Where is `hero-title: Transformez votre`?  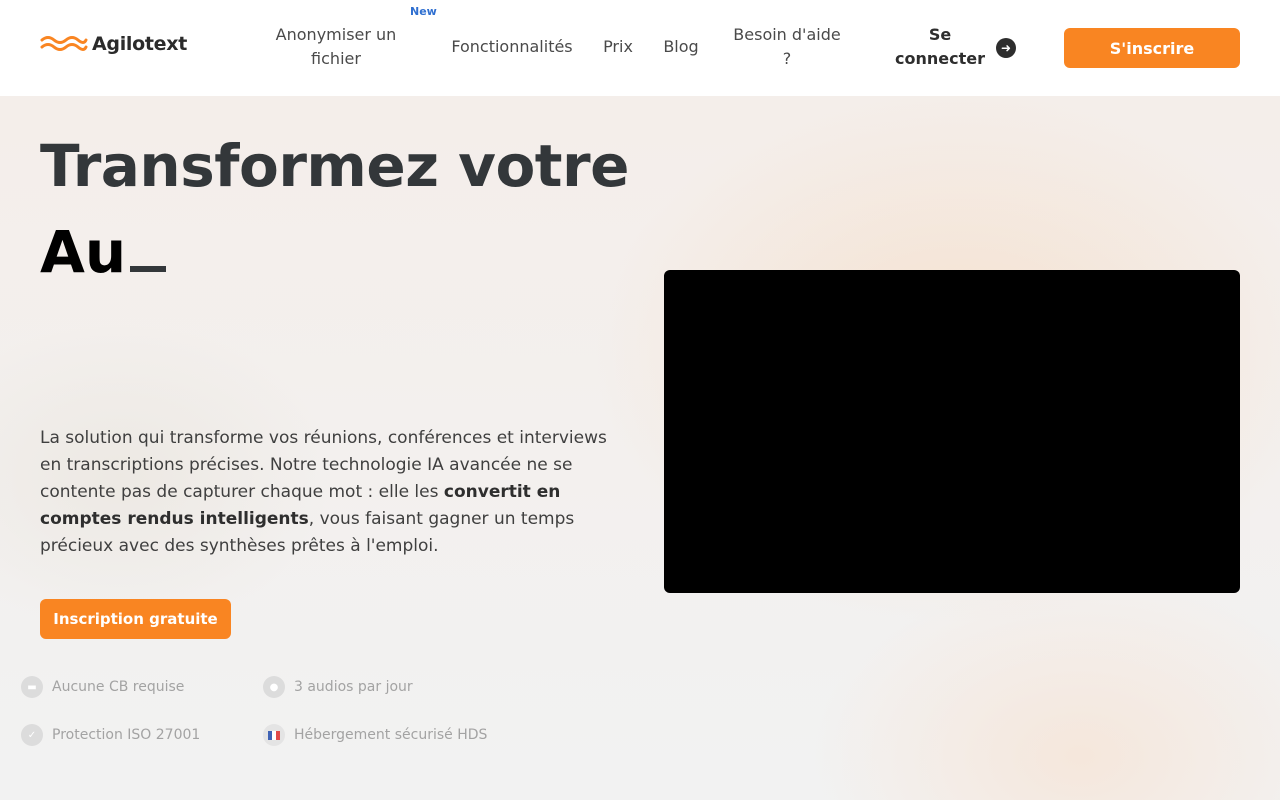
hero-title: Transformez votre is located at coordinates (334, 166).